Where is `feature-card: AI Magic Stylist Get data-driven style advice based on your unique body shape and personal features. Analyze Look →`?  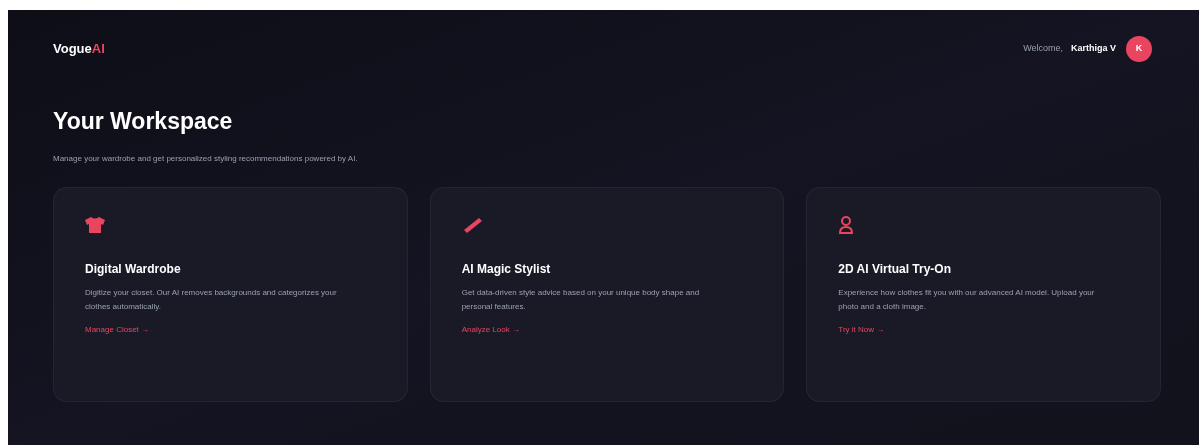
feature-card: AI Magic Stylist Get data-driven style advice based on your unique body shape and personal features. Analyze Look → is located at coordinates (607, 294).